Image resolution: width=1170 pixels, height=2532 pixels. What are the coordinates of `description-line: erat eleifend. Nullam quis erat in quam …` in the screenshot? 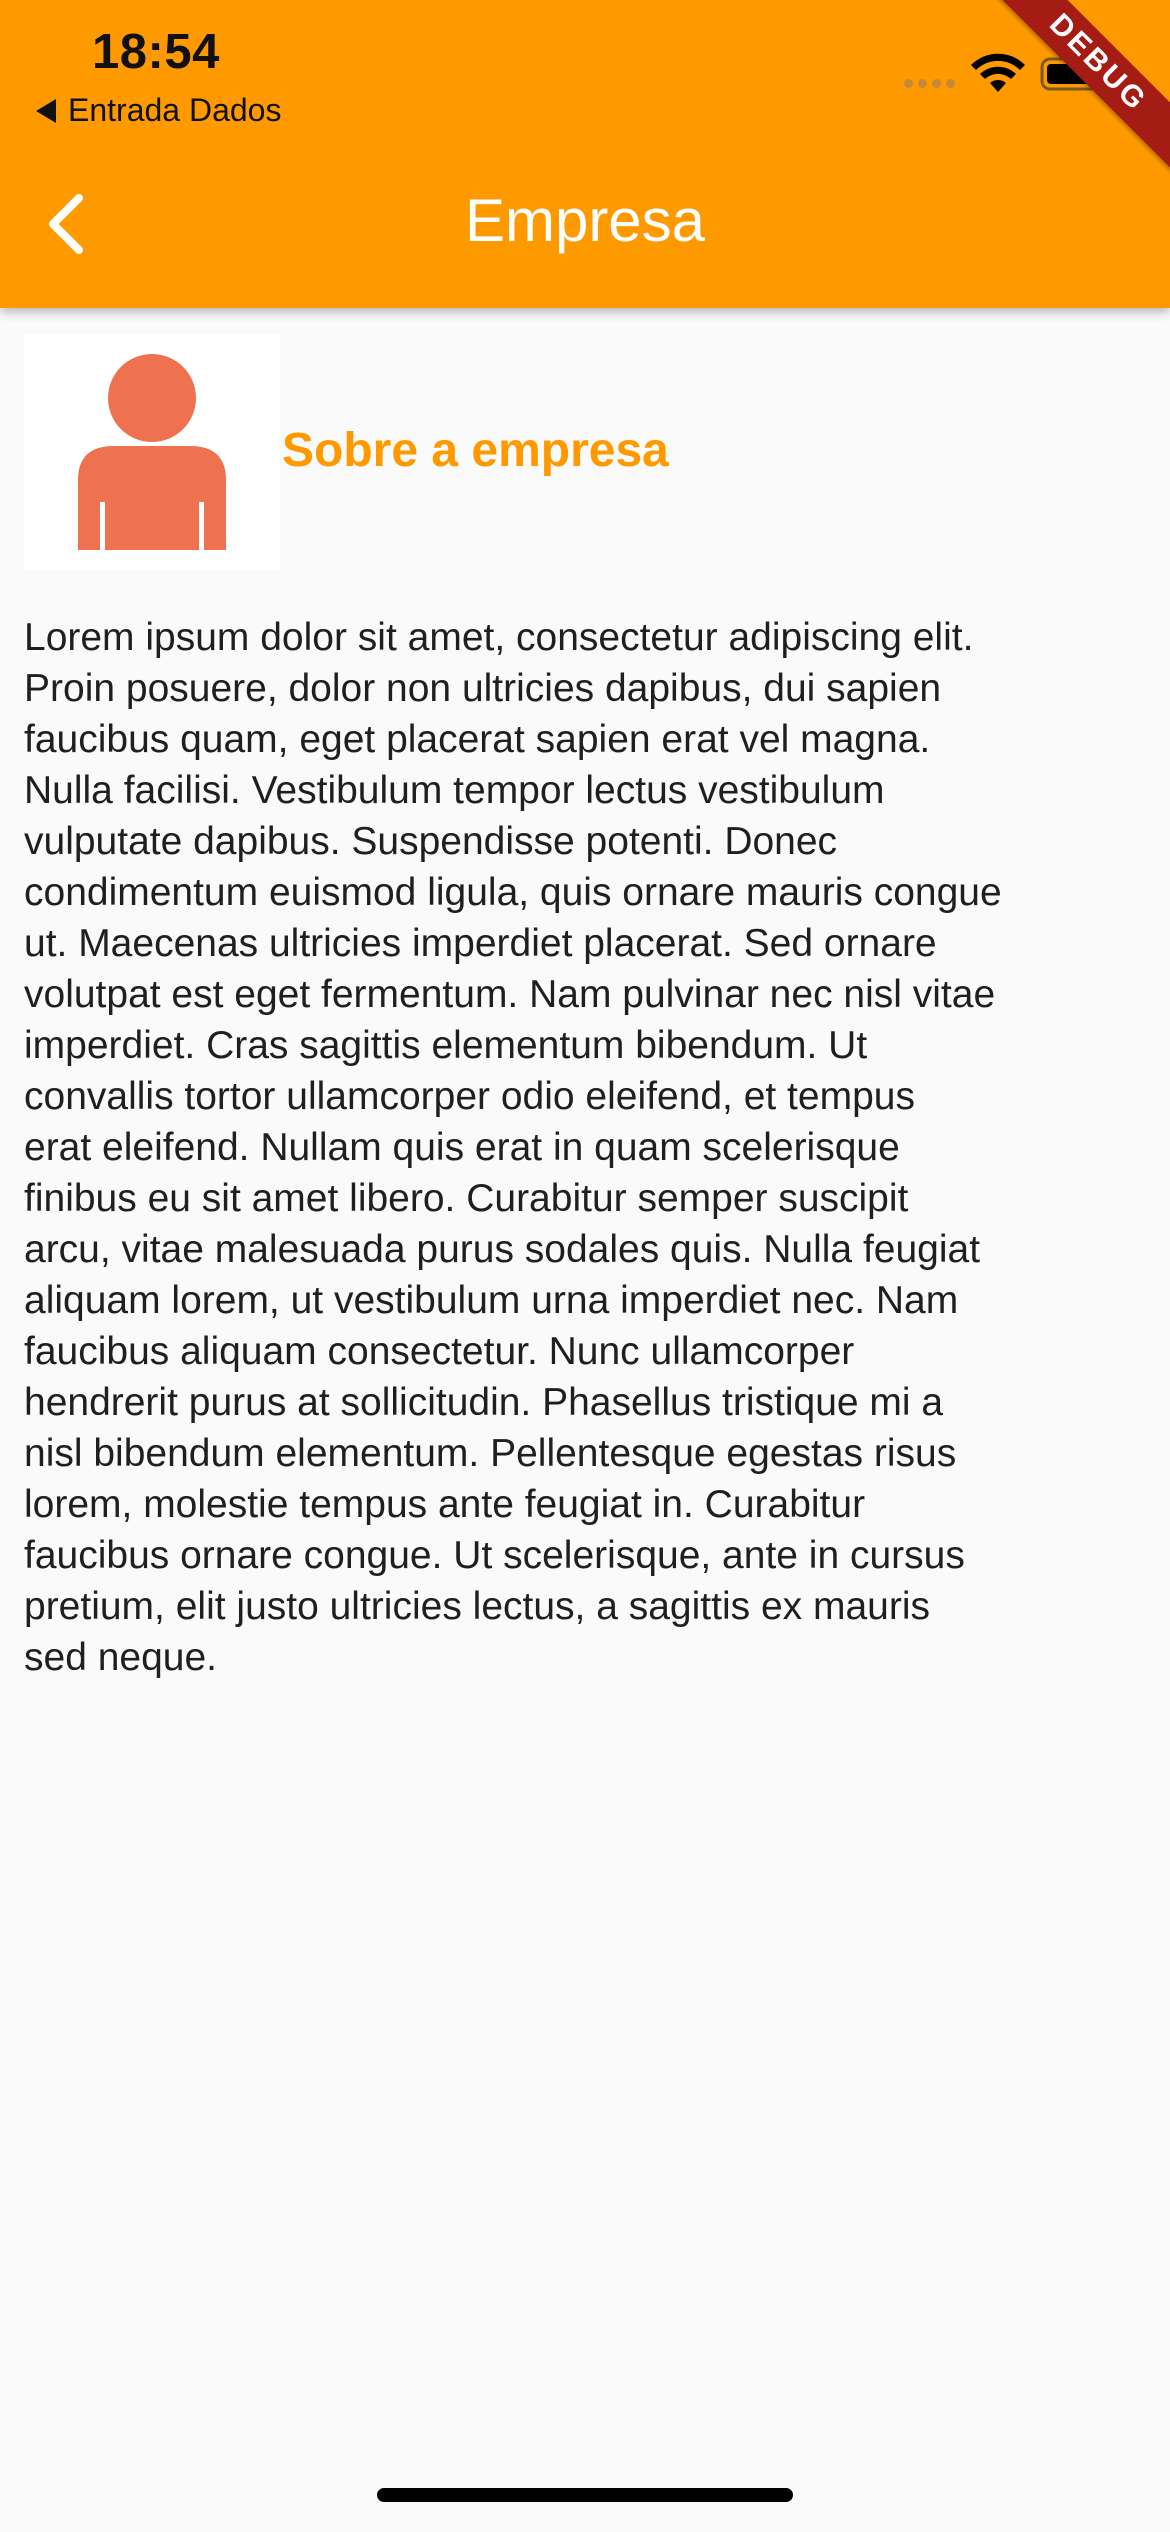 It's located at (462, 1147).